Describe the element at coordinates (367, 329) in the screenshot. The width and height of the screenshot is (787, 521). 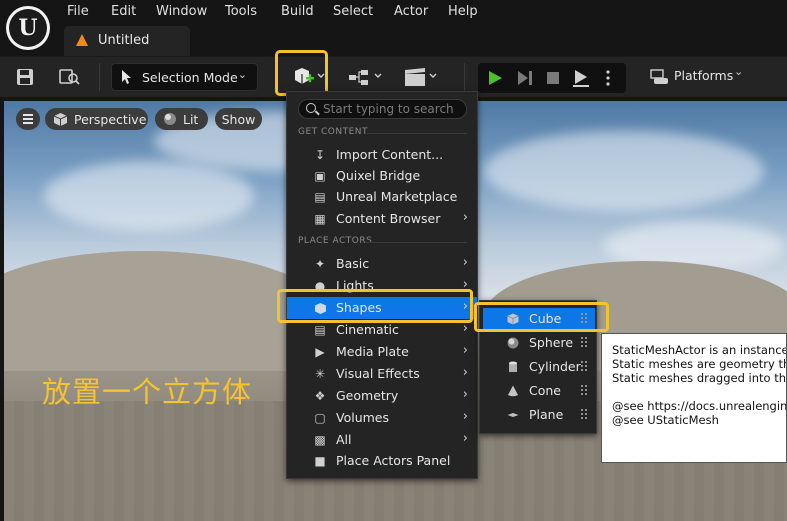
I see `menu-item-label: Cinematic` at that location.